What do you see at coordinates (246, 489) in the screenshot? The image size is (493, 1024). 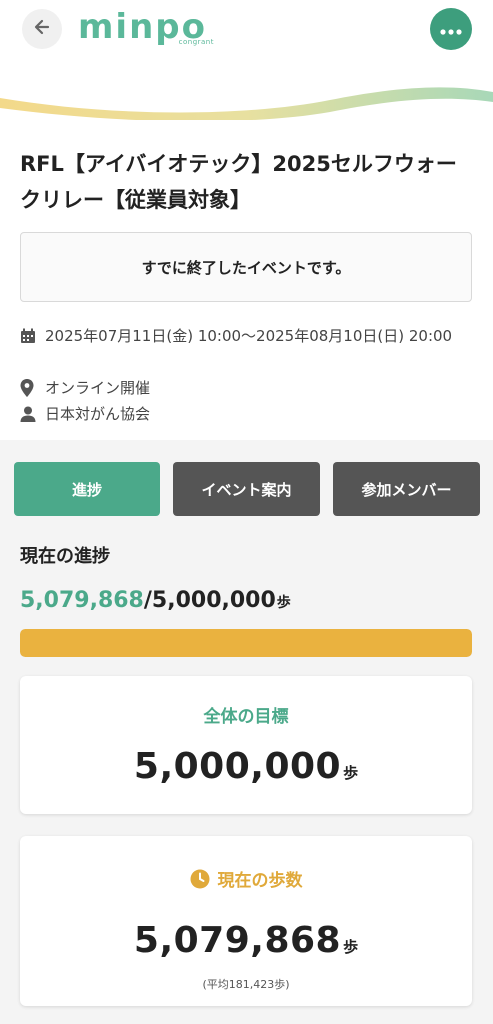 I see `tab-event-guide: イベント案内` at bounding box center [246, 489].